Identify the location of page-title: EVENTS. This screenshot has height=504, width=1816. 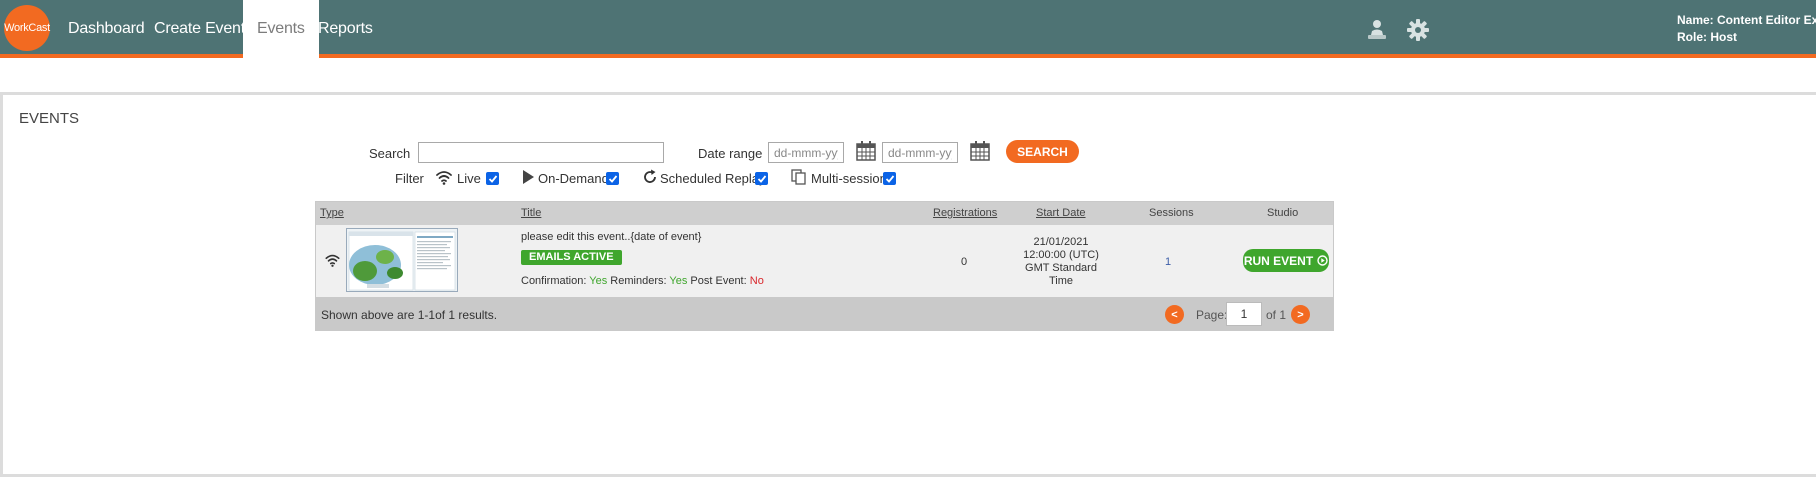
(49, 118).